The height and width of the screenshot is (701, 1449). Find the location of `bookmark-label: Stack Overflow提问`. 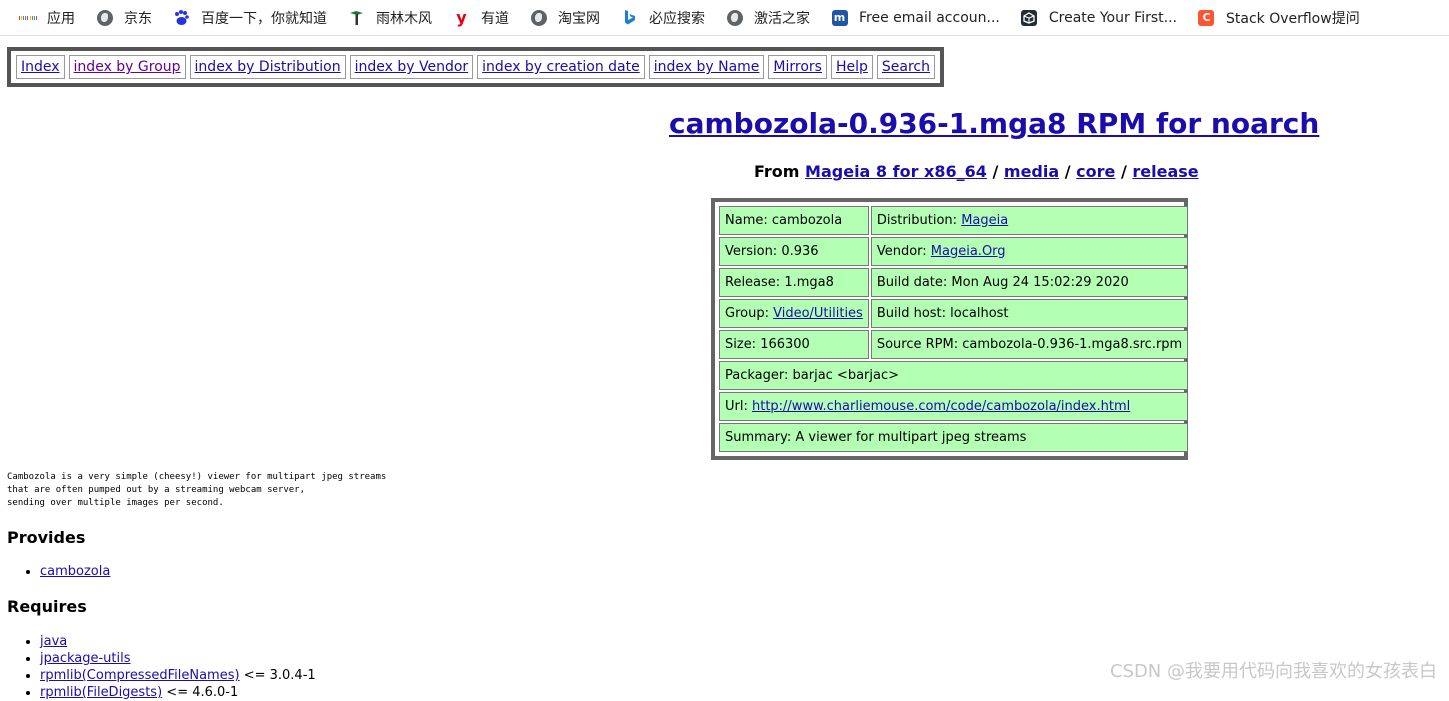

bookmark-label: Stack Overflow提问 is located at coordinates (1292, 18).